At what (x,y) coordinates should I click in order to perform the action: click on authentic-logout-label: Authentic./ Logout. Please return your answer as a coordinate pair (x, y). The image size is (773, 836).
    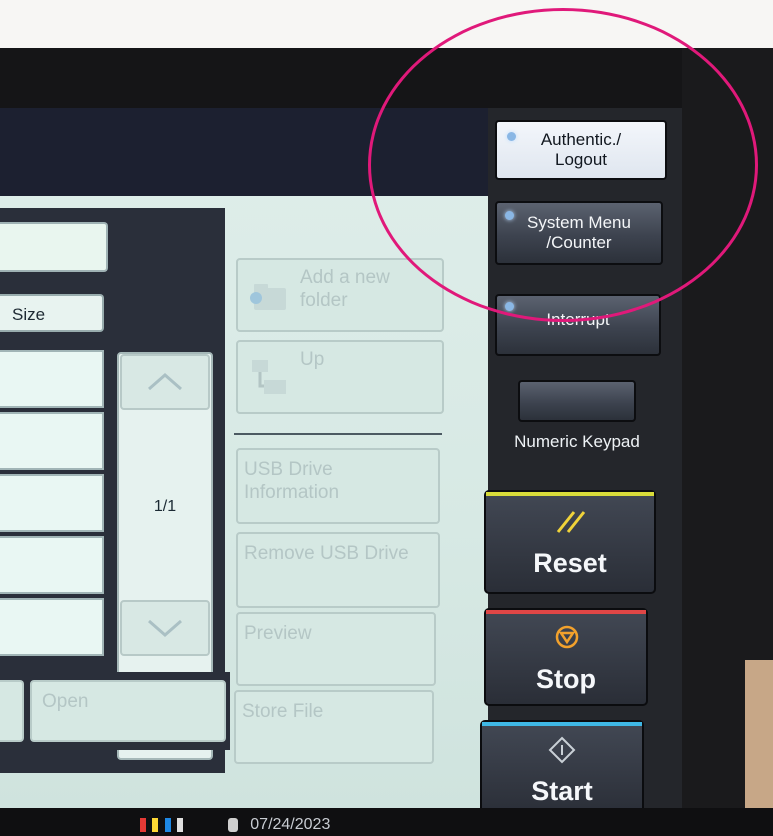
    Looking at the image, I should click on (581, 149).